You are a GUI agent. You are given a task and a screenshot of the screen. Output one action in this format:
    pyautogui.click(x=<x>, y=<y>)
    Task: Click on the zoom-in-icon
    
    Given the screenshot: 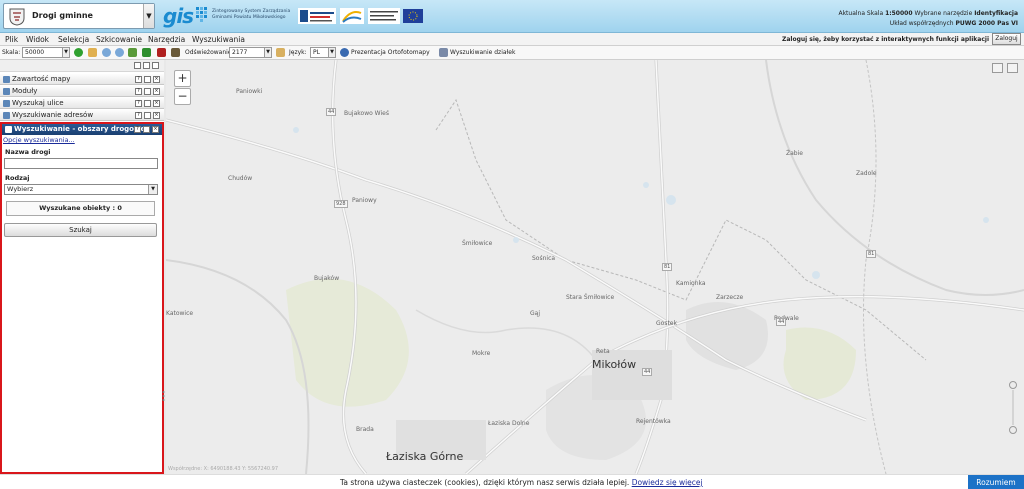 What is the action you would take?
    pyautogui.click(x=106, y=52)
    